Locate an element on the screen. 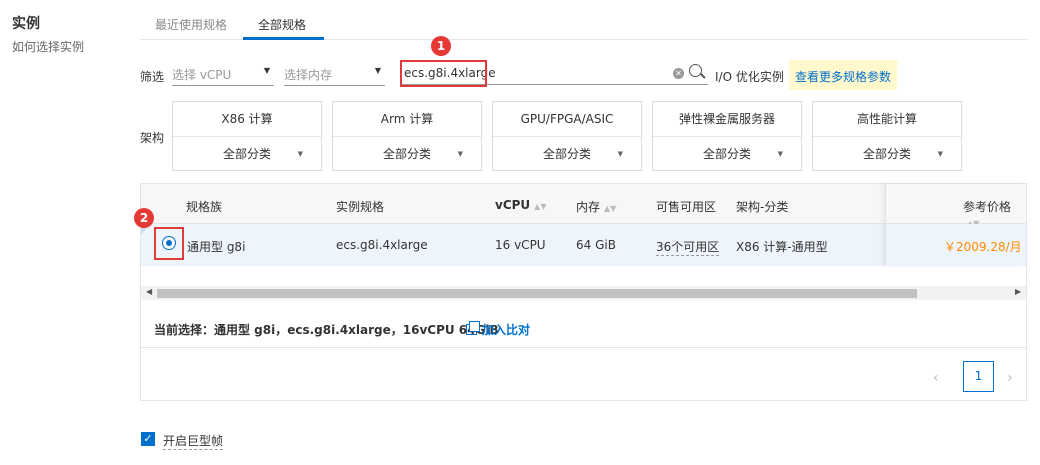  jumbo-frame-label: 开启巨型帧 is located at coordinates (193, 441).